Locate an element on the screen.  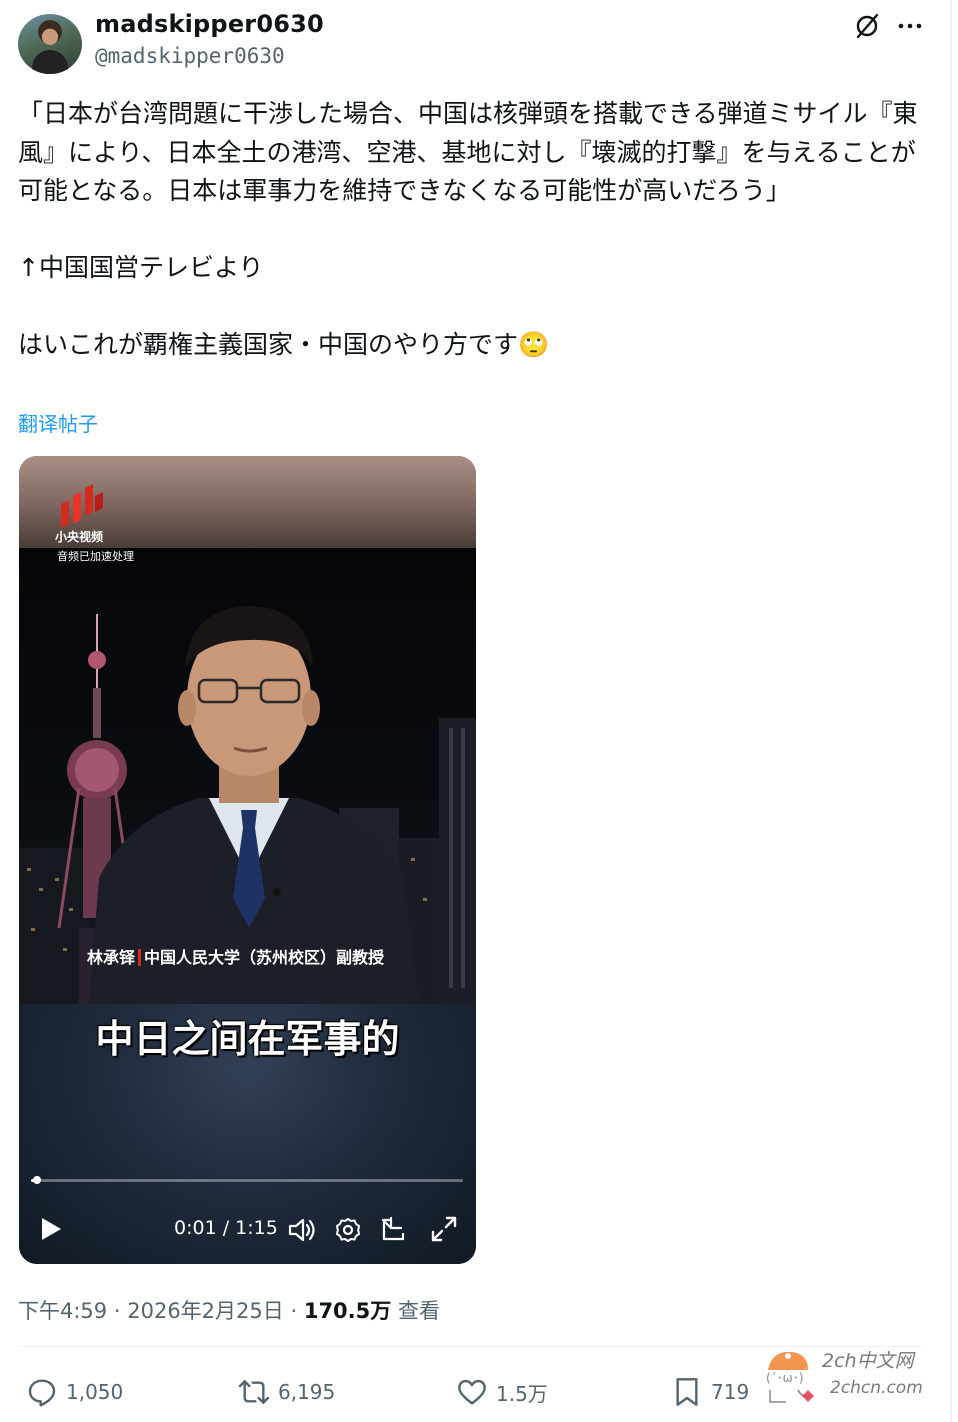
view-label: 查看 is located at coordinates (418, 1311).